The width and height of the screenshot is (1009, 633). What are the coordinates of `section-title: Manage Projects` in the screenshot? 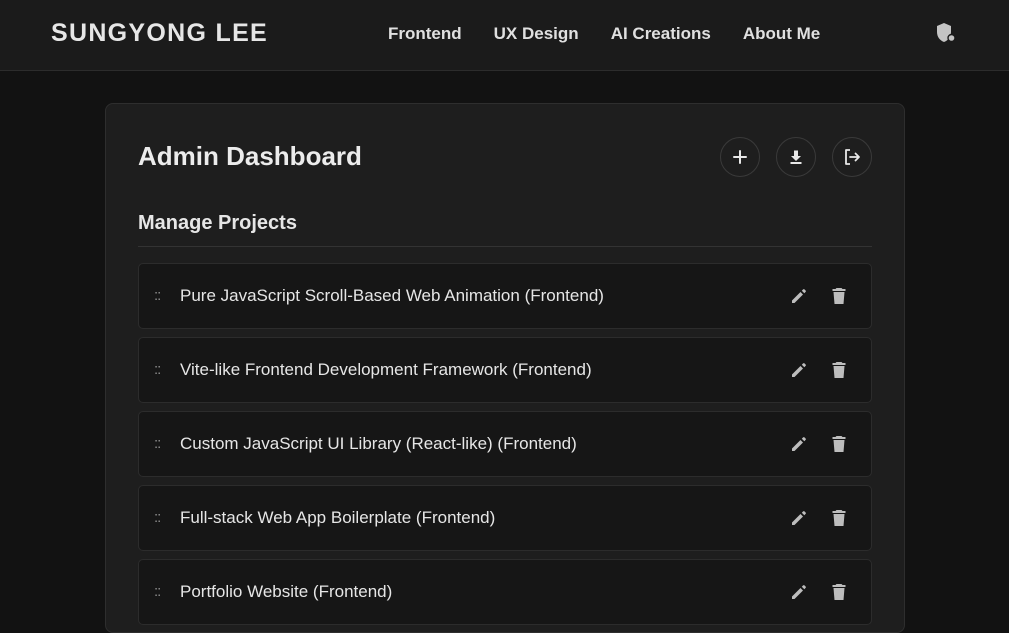 It's located at (217, 223).